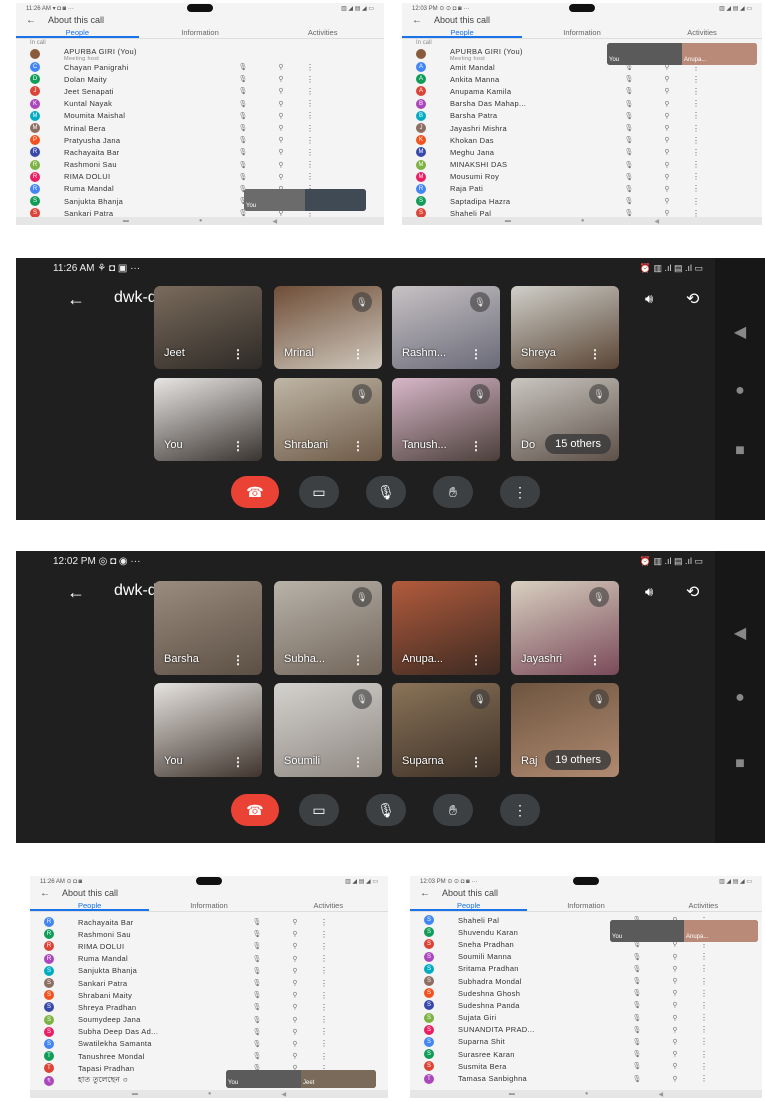 This screenshot has height=1101, width=765. I want to click on list-item: S Subha Deep Das Ad... 🎙︎ ⚲ ⋮, so click(209, 1032).